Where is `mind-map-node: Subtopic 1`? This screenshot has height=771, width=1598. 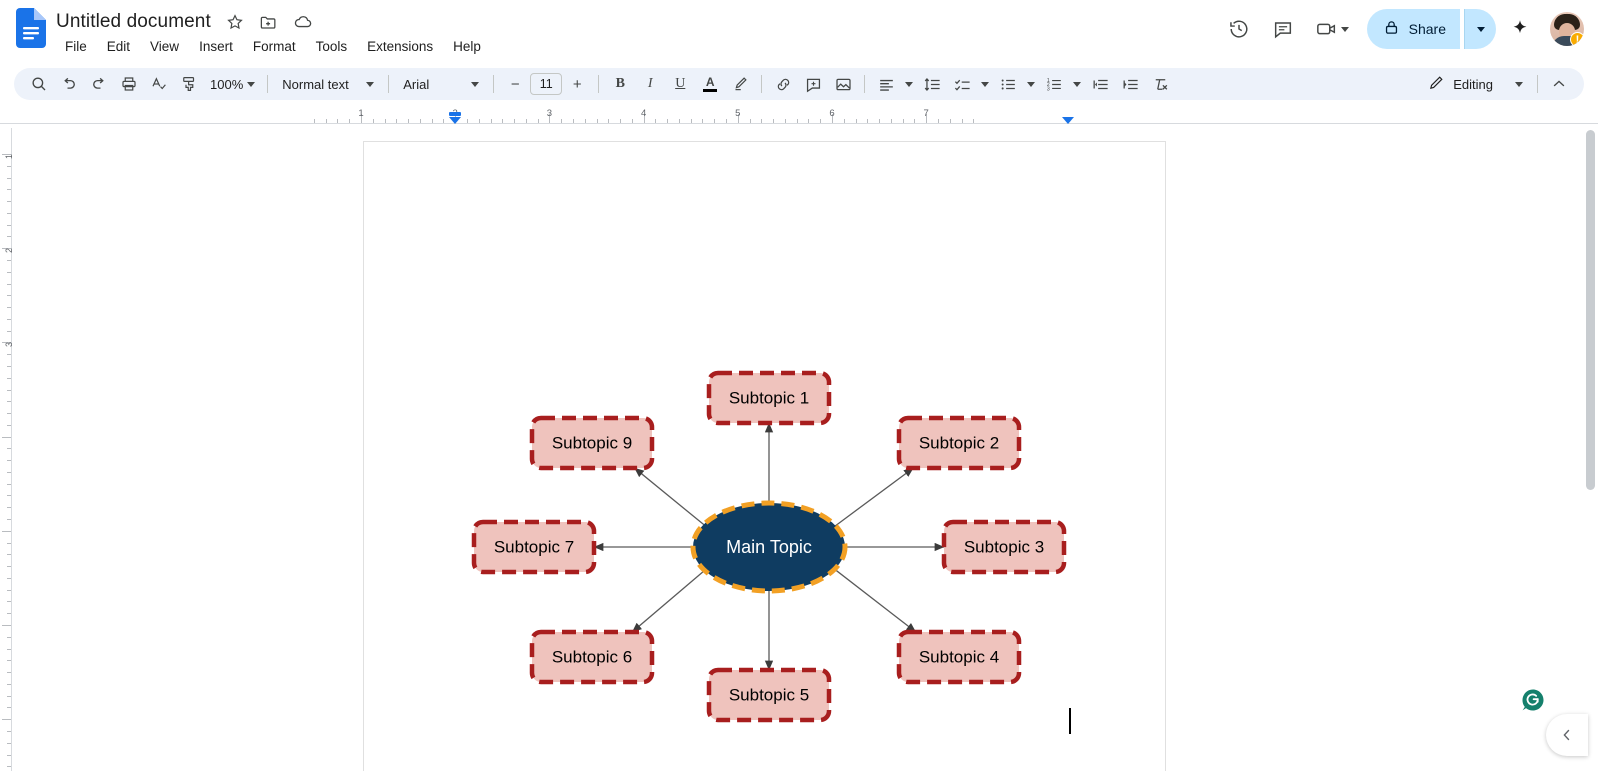 mind-map-node: Subtopic 1 is located at coordinates (769, 398).